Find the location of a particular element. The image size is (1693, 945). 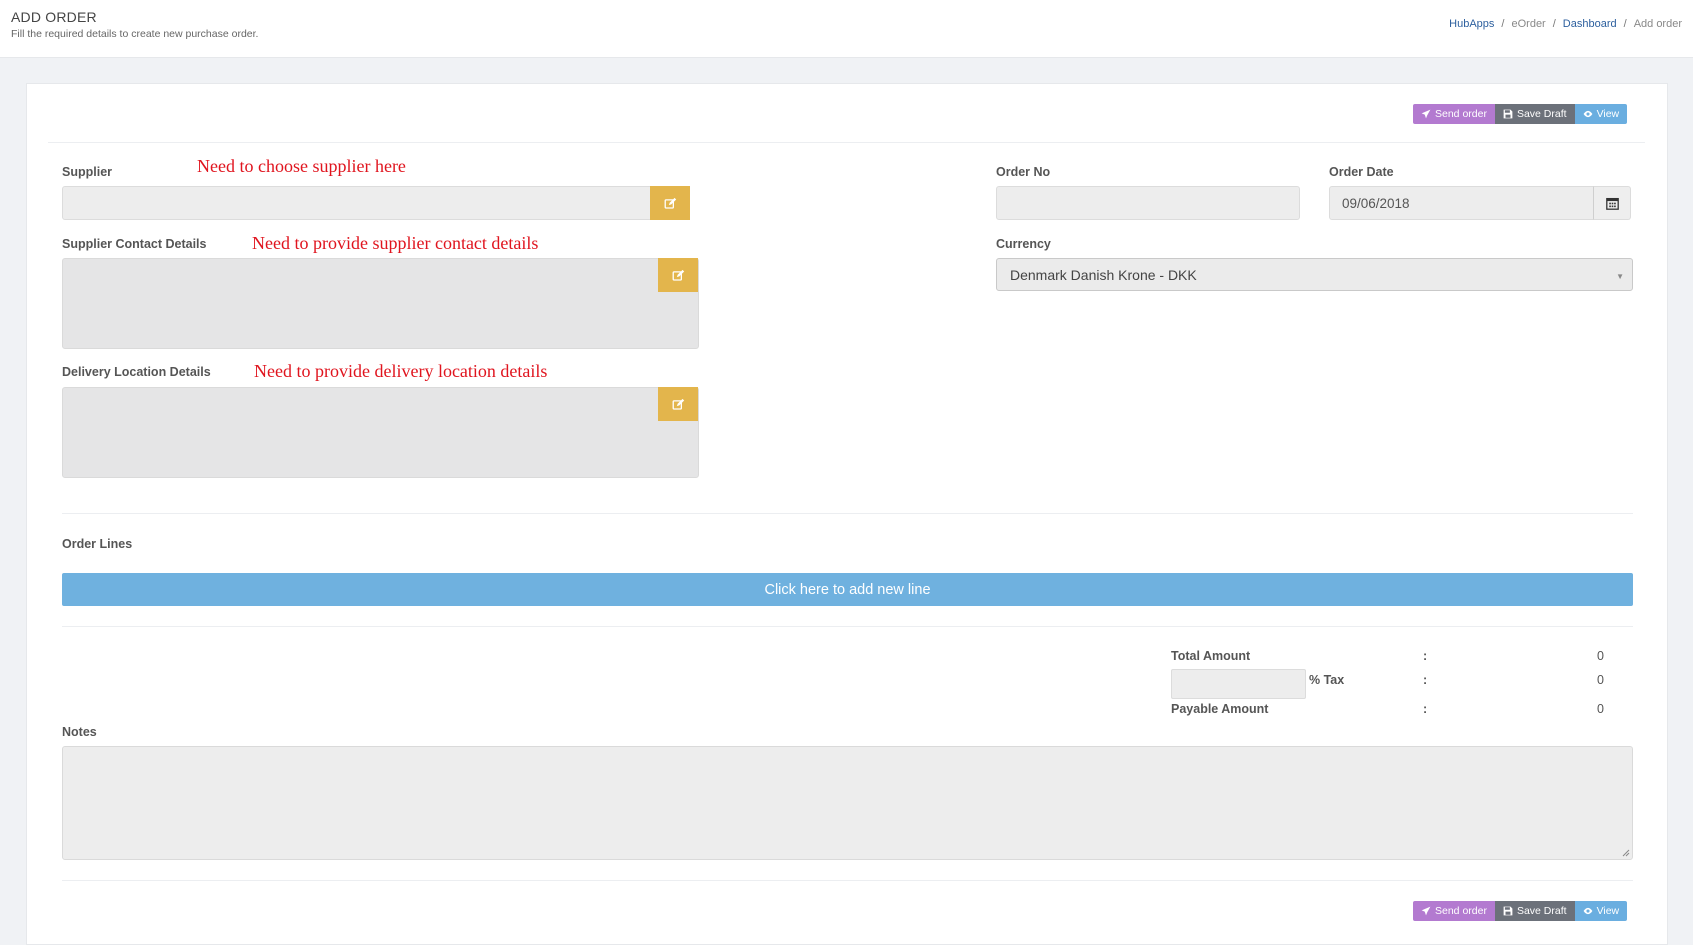

supplier-contact-box is located at coordinates (380, 303).